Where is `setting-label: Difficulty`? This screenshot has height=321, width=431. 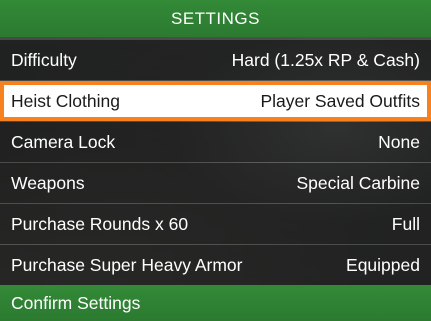
setting-label: Difficulty is located at coordinates (44, 59).